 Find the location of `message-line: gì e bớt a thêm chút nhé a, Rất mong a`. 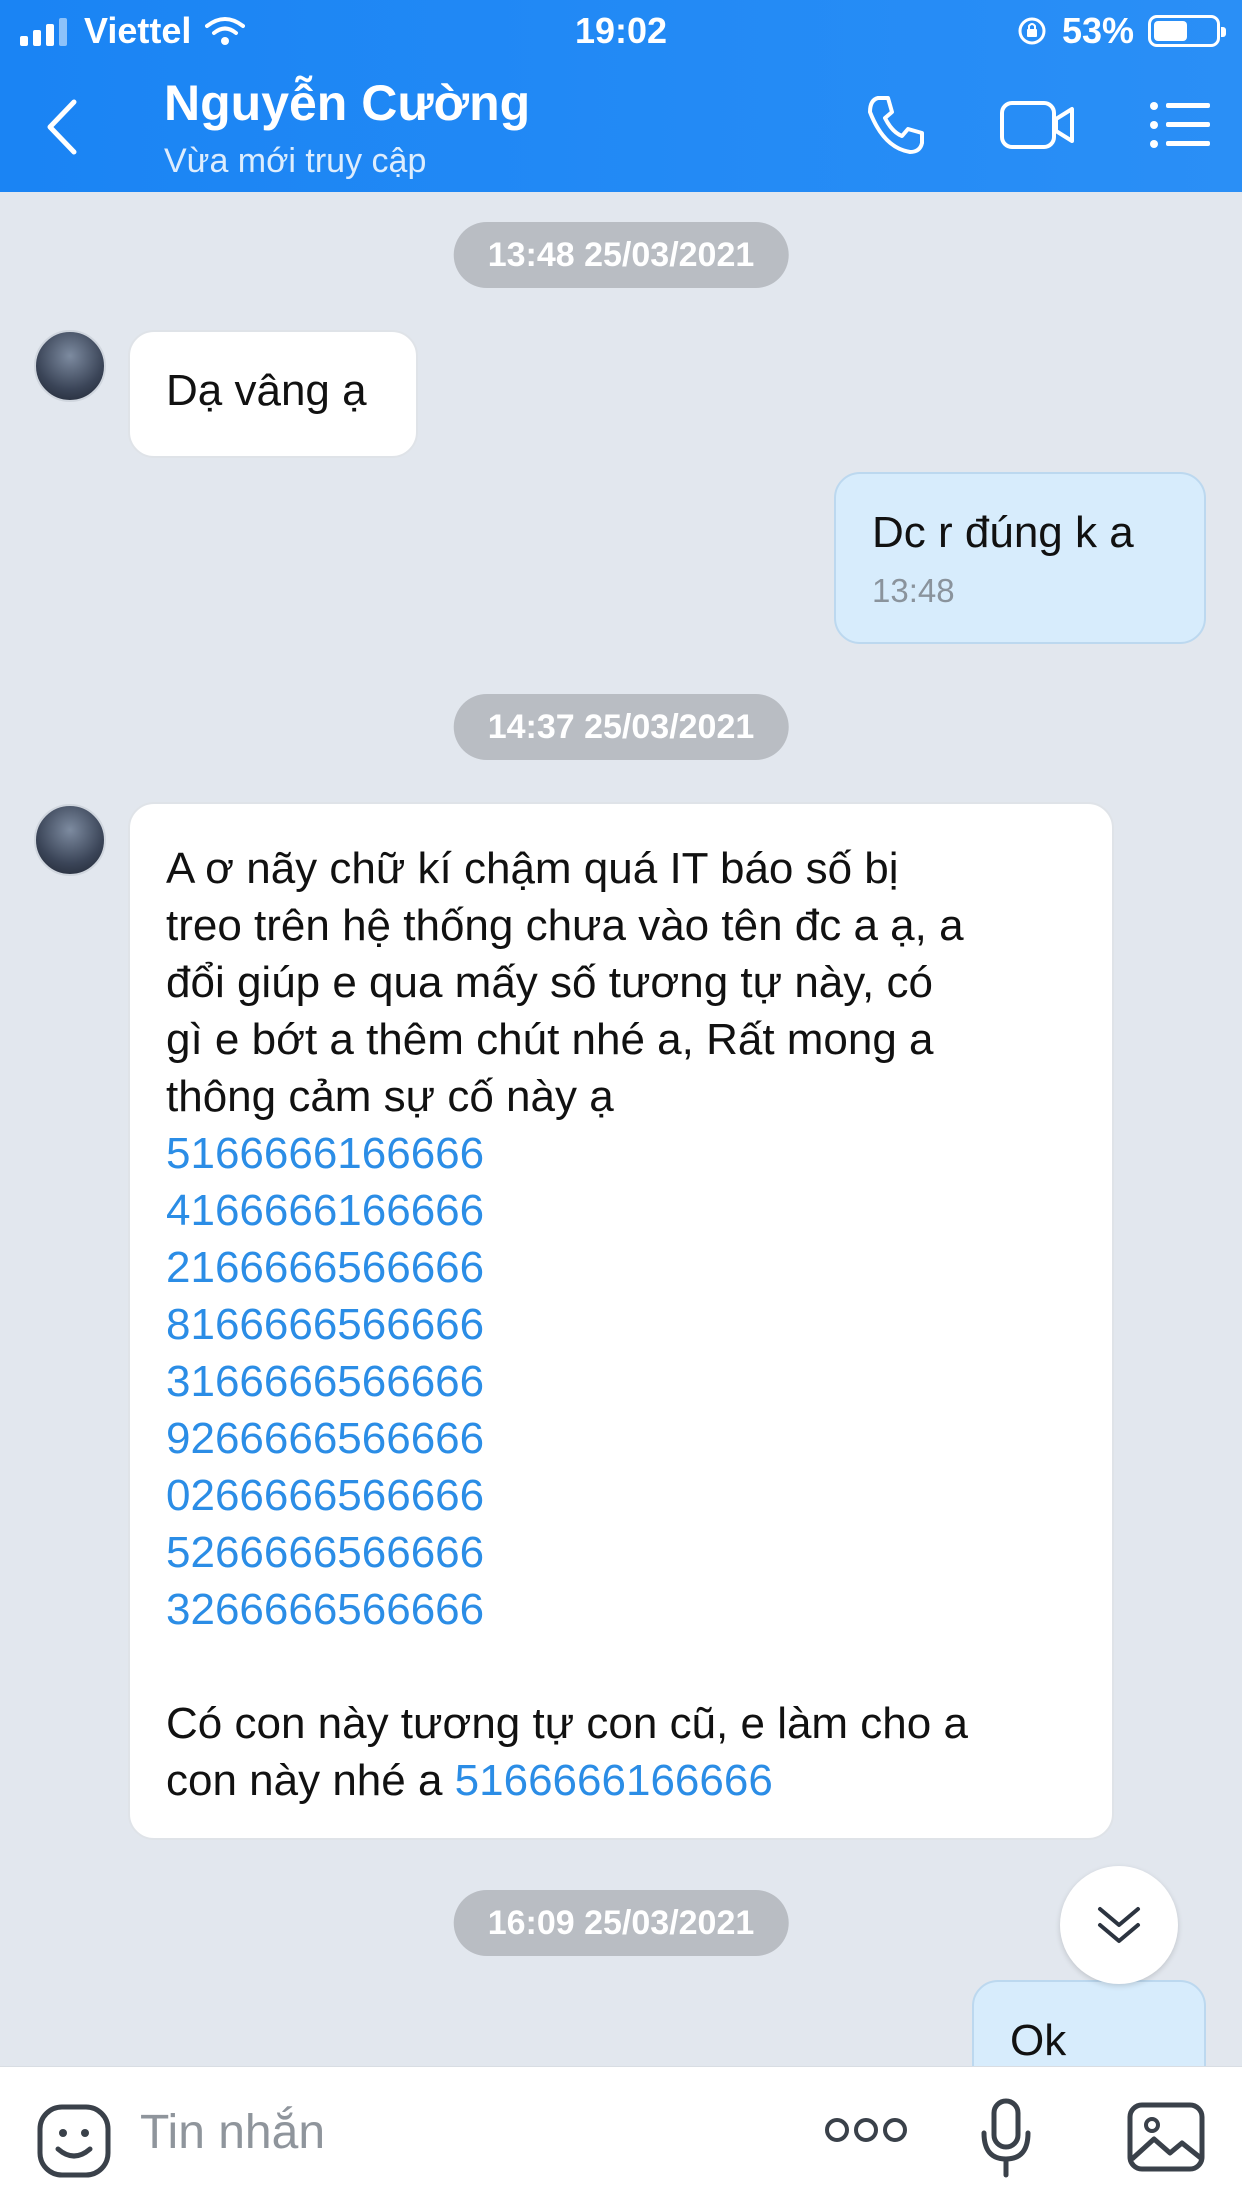

message-line: gì e bớt a thêm chút nhé a, Rất mong a is located at coordinates (550, 1039).